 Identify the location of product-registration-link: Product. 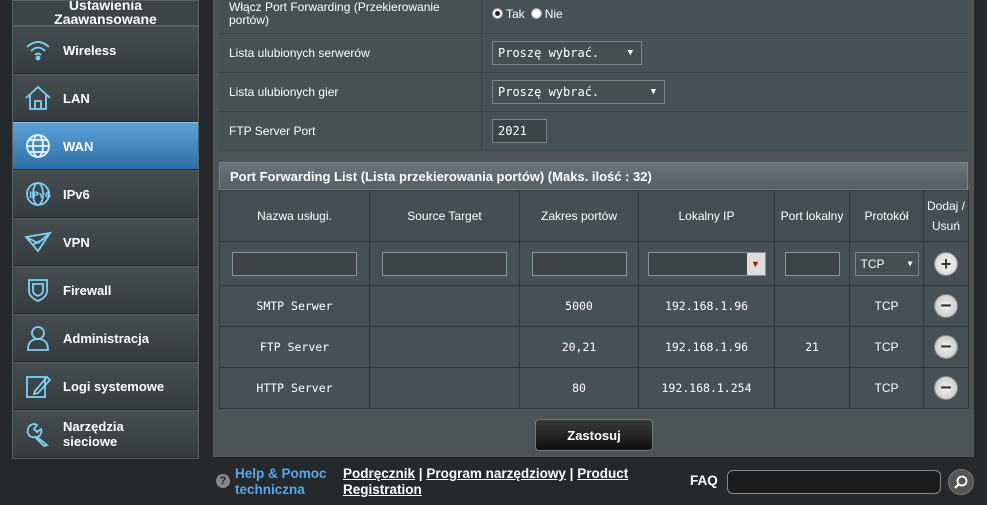
(602, 473).